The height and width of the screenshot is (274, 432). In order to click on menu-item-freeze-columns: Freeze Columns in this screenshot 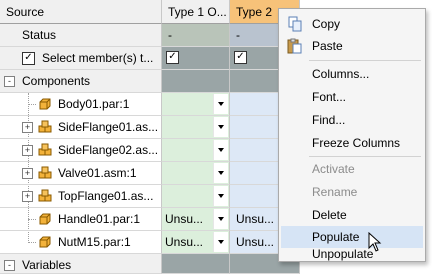, I will do `click(352, 143)`.